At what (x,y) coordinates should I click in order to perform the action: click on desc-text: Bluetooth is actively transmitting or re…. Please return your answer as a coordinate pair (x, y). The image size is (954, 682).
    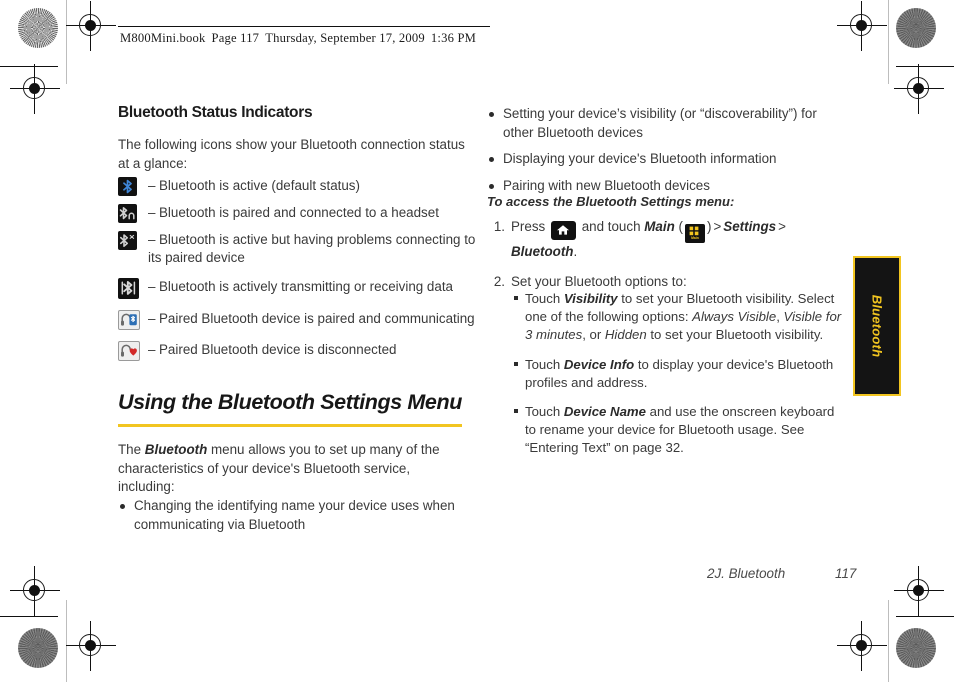
    Looking at the image, I should click on (306, 286).